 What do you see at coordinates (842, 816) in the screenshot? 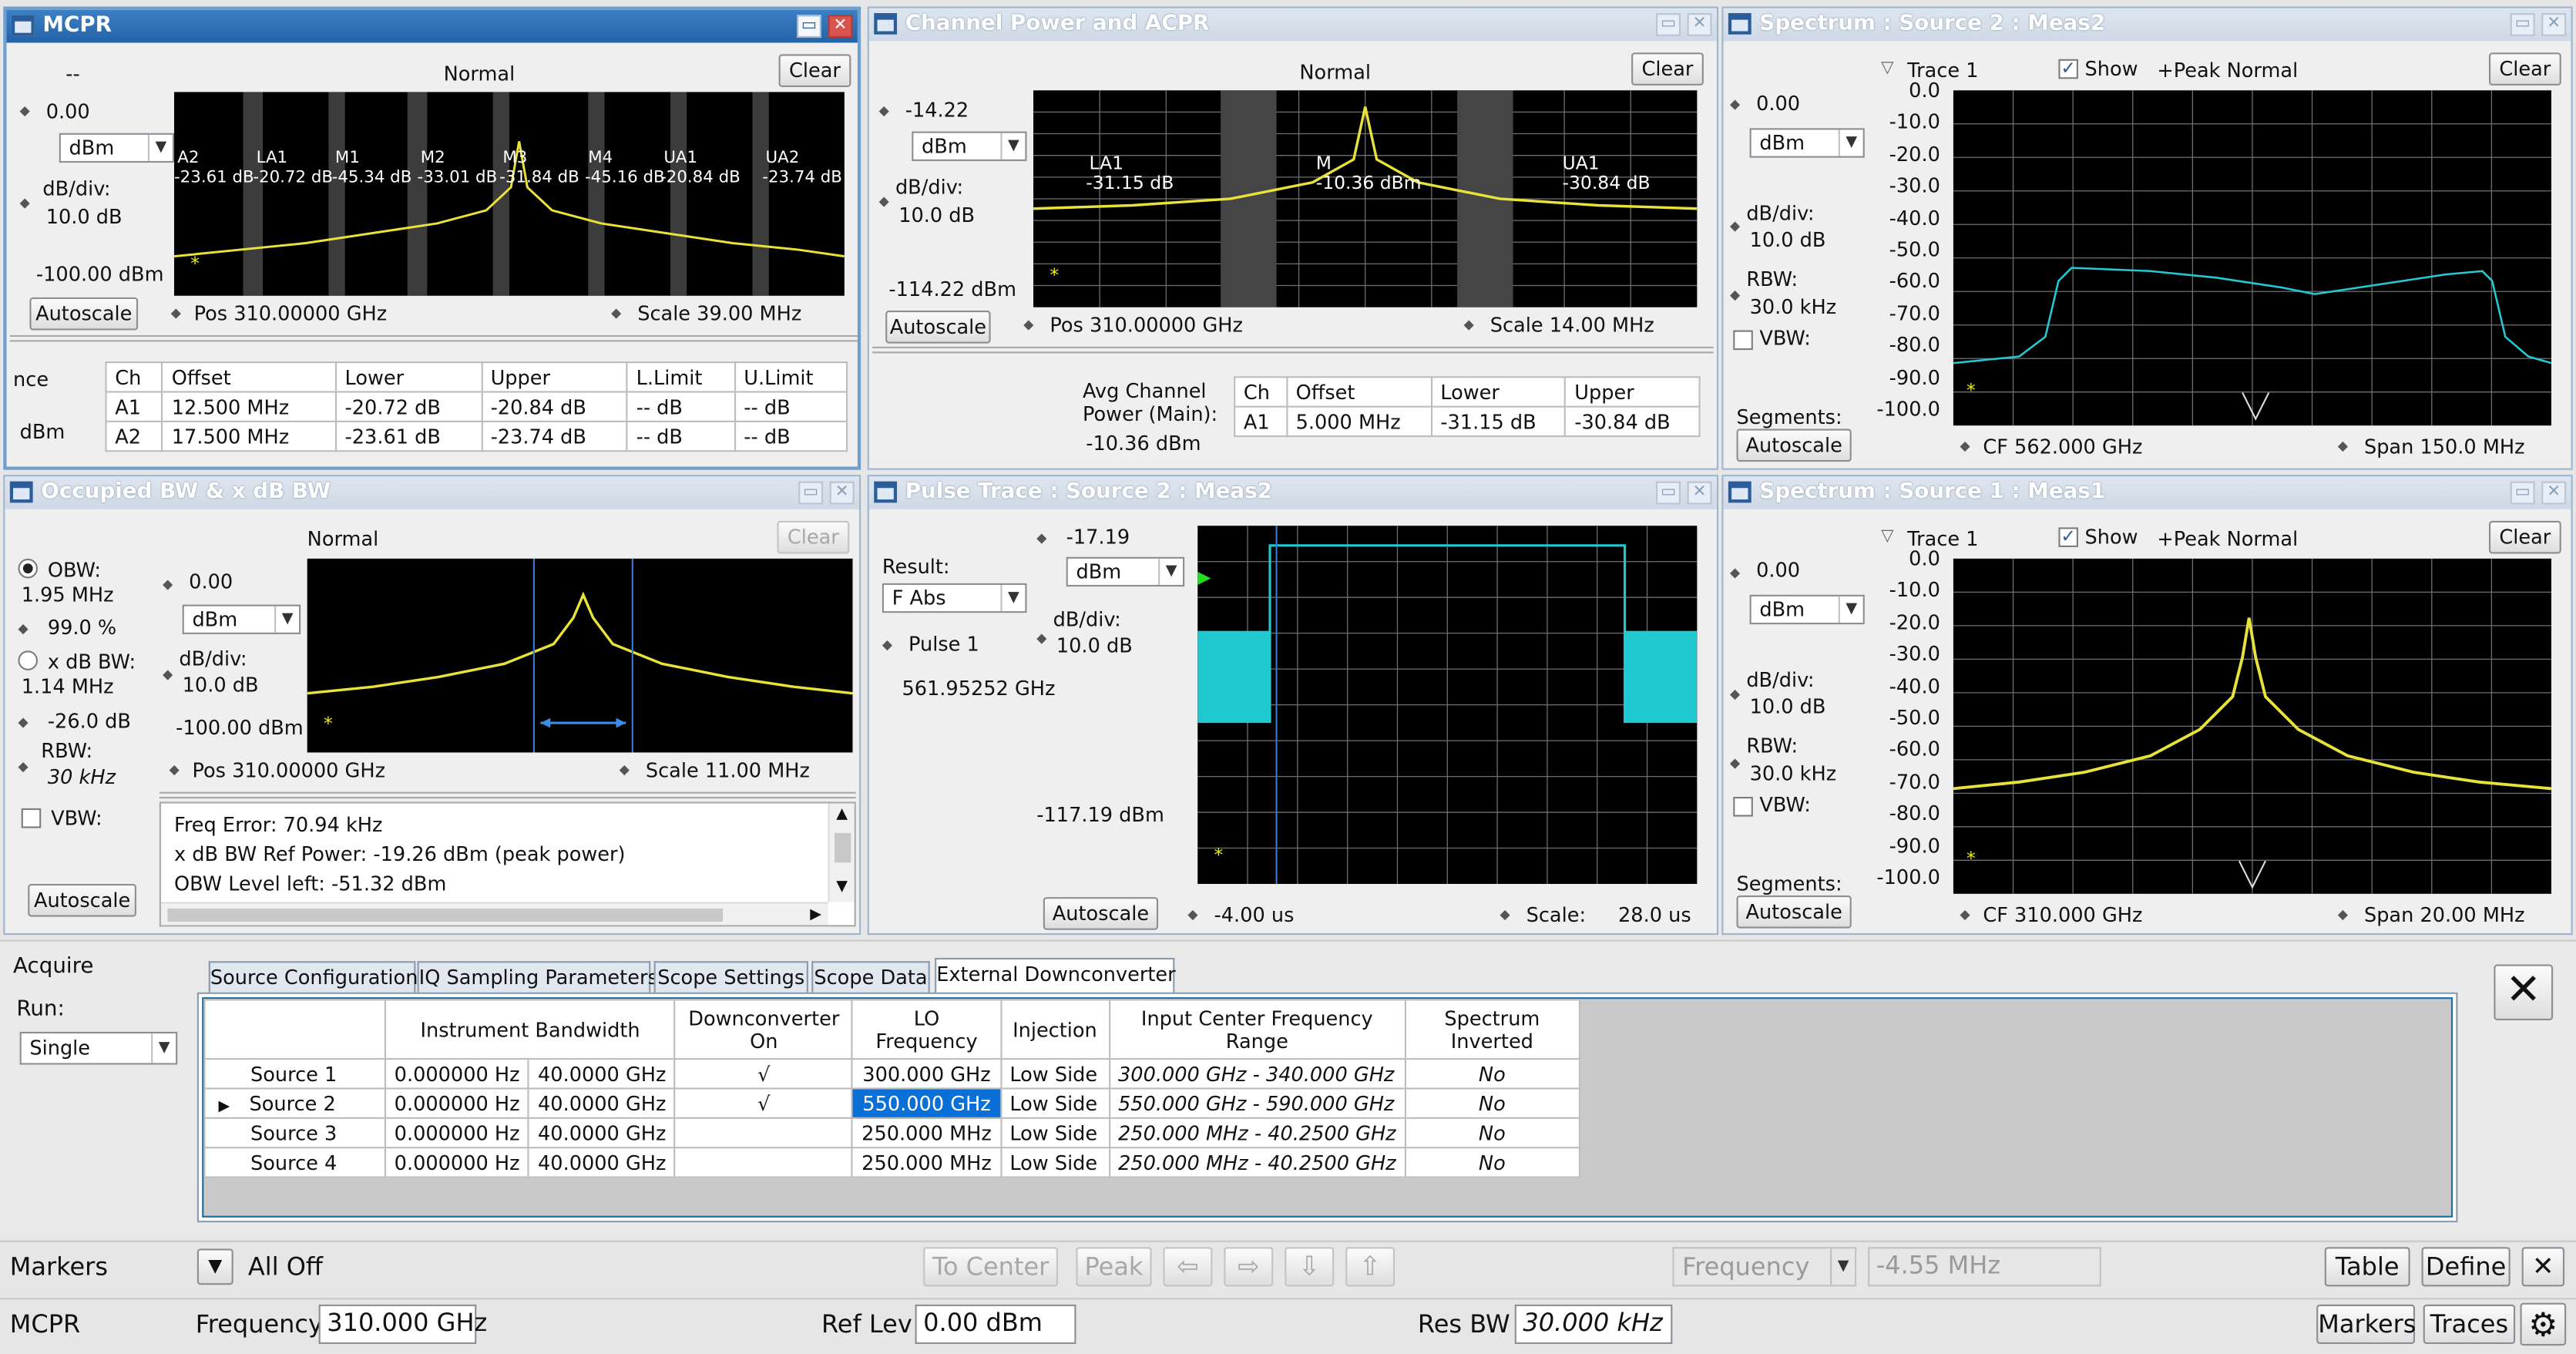
I see `scroll-up-icon: ▲` at bounding box center [842, 816].